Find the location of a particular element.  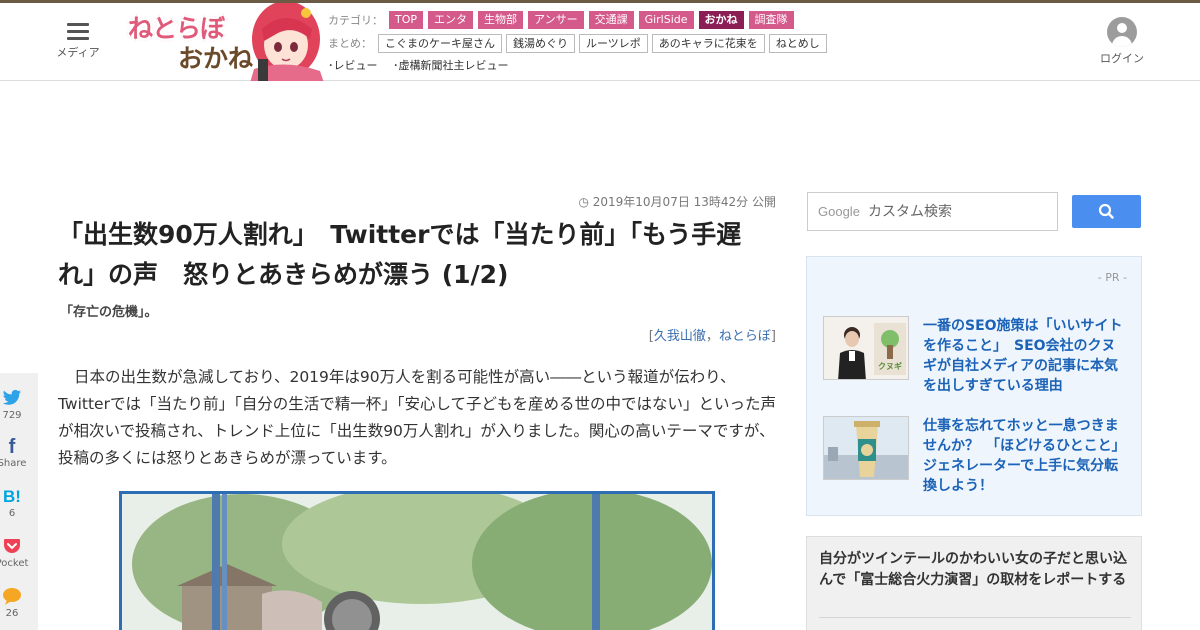

hamburger-icon is located at coordinates (78, 31).